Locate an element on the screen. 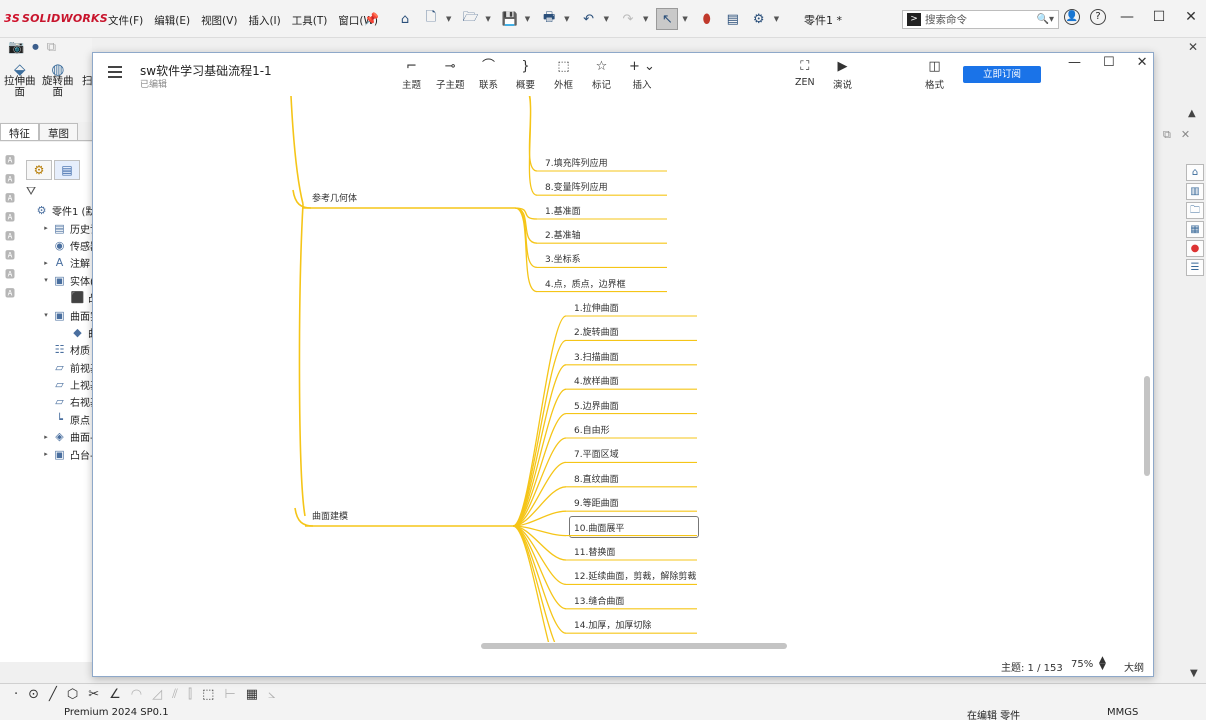  subtopic: 4.放样曲面 is located at coordinates (596, 380).